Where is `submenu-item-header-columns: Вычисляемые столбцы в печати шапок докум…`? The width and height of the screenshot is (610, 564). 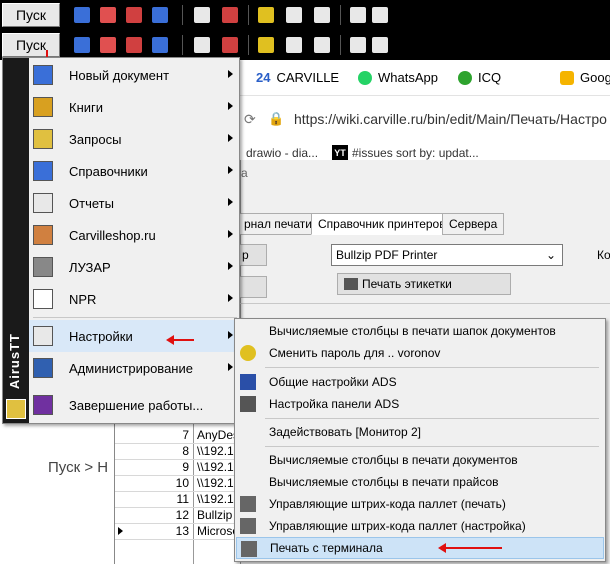 submenu-item-header-columns: Вычисляемые столбцы в печати шапок докум… is located at coordinates (420, 331).